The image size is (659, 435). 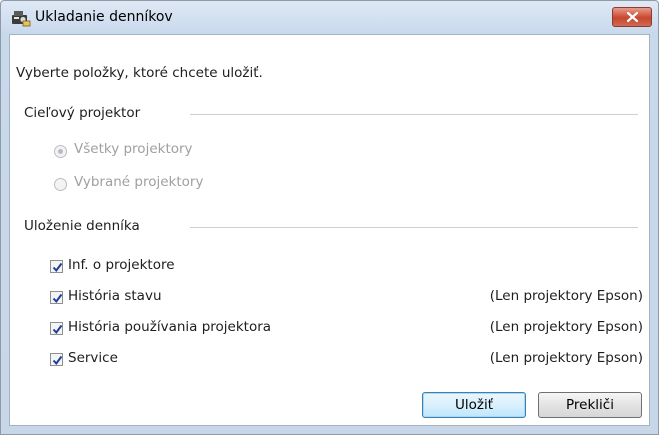 I want to click on checkbox-service, so click(x=56, y=359).